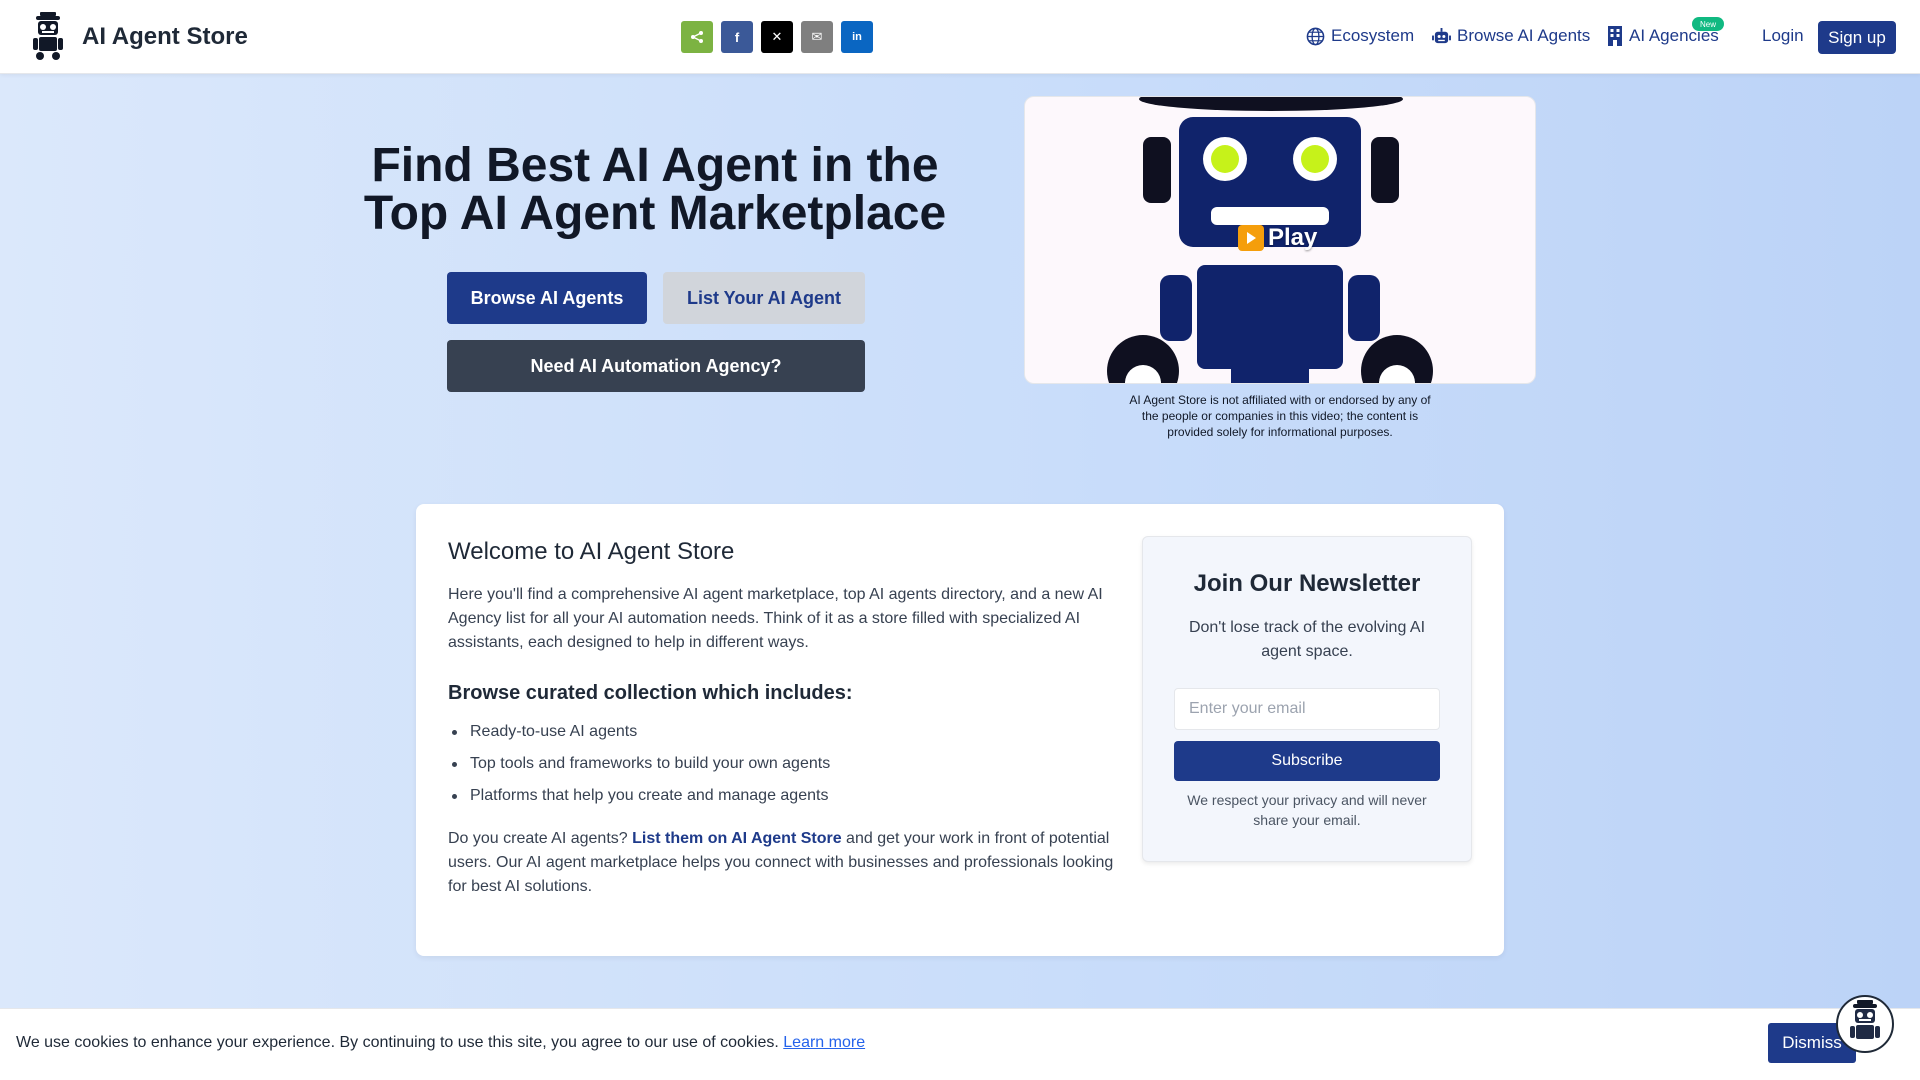 This screenshot has width=1920, height=1080. Describe the element at coordinates (547, 298) in the screenshot. I see `browse-agents-button: Browse AI Agents` at that location.